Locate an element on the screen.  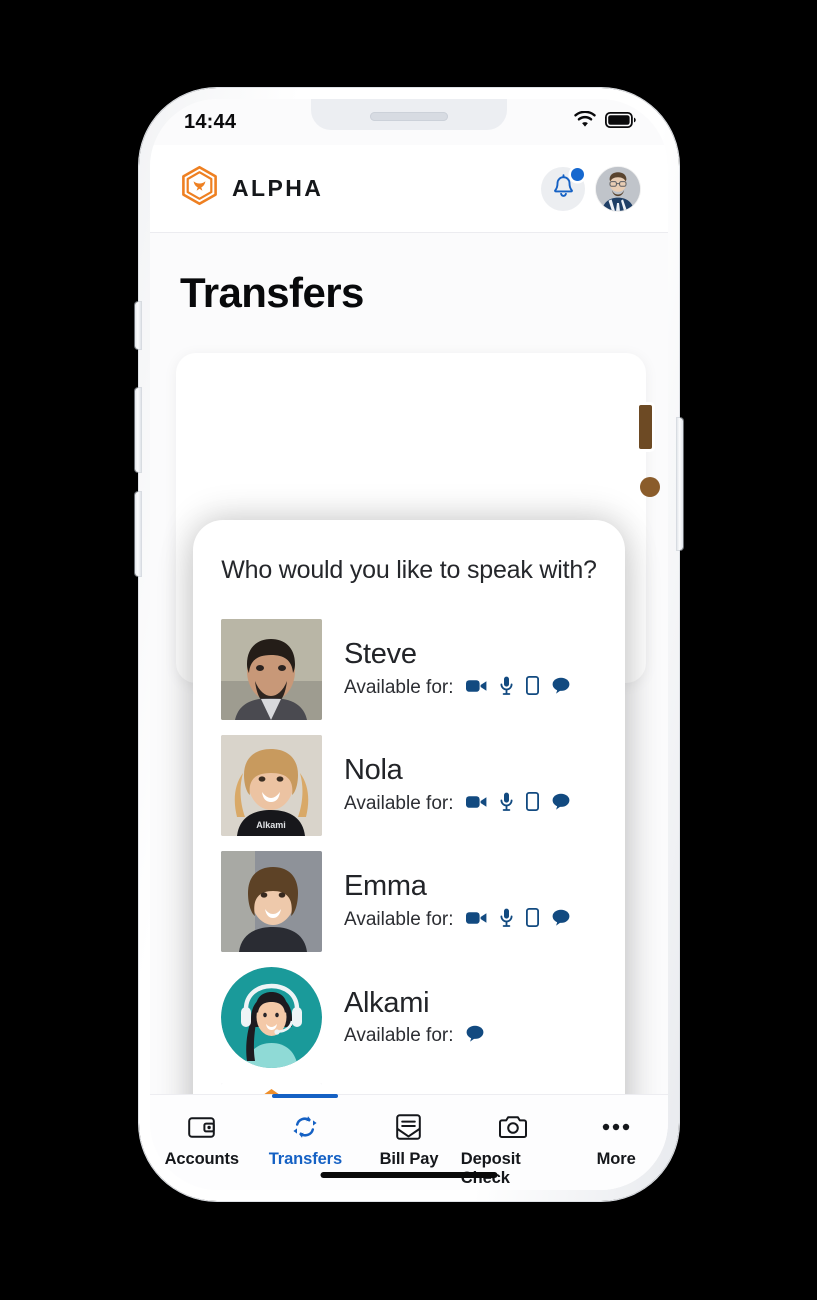
list-item: Alpha Alumni is located at coordinates (409, 1084).